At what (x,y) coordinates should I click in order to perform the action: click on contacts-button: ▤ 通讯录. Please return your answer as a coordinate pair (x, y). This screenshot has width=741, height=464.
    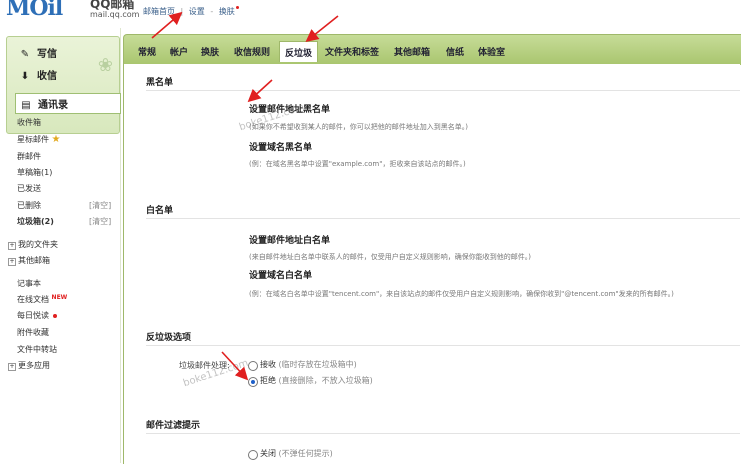
    Looking at the image, I should click on (68, 103).